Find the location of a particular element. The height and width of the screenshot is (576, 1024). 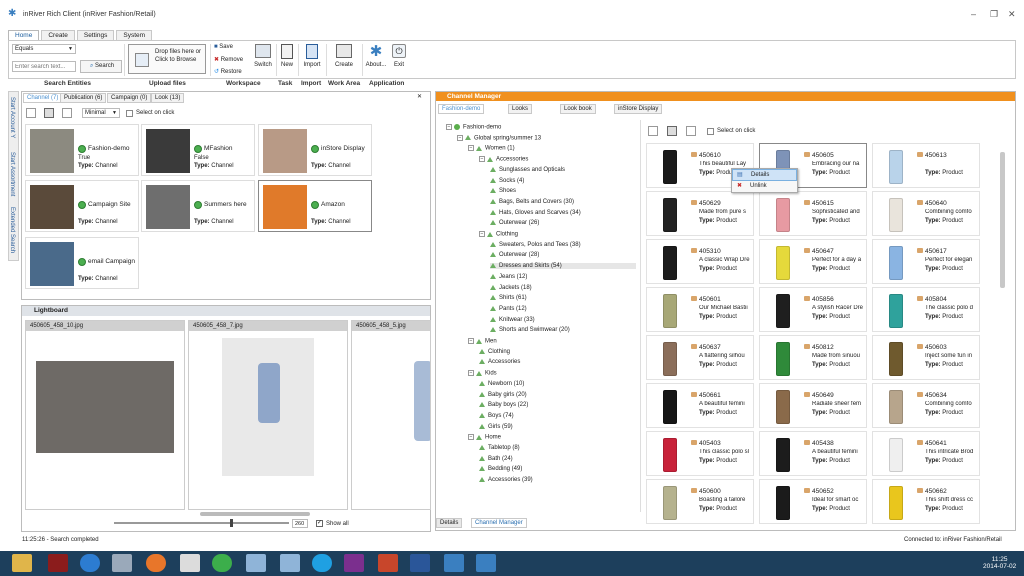

product-card: 450640 Combining comfo Type: Product is located at coordinates (926, 213).